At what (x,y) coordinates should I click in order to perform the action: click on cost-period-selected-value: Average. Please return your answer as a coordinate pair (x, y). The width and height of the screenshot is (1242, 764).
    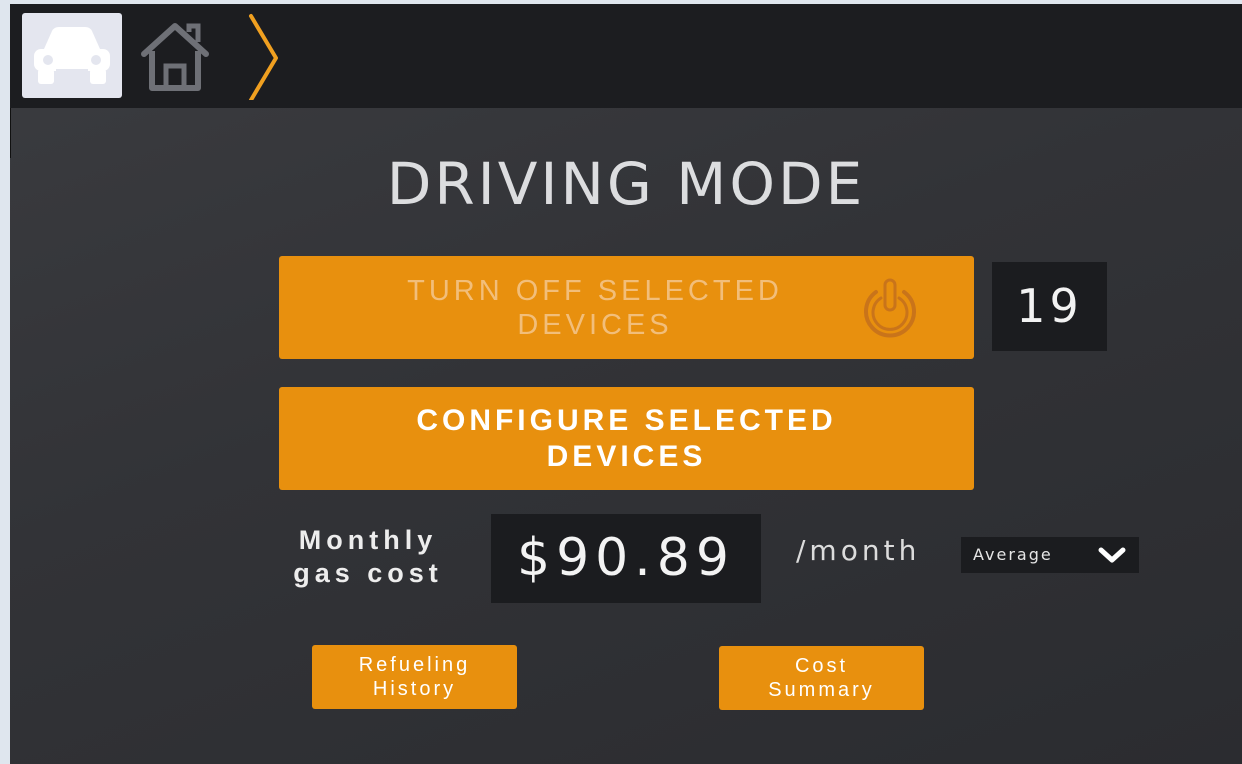
    Looking at the image, I should click on (1013, 554).